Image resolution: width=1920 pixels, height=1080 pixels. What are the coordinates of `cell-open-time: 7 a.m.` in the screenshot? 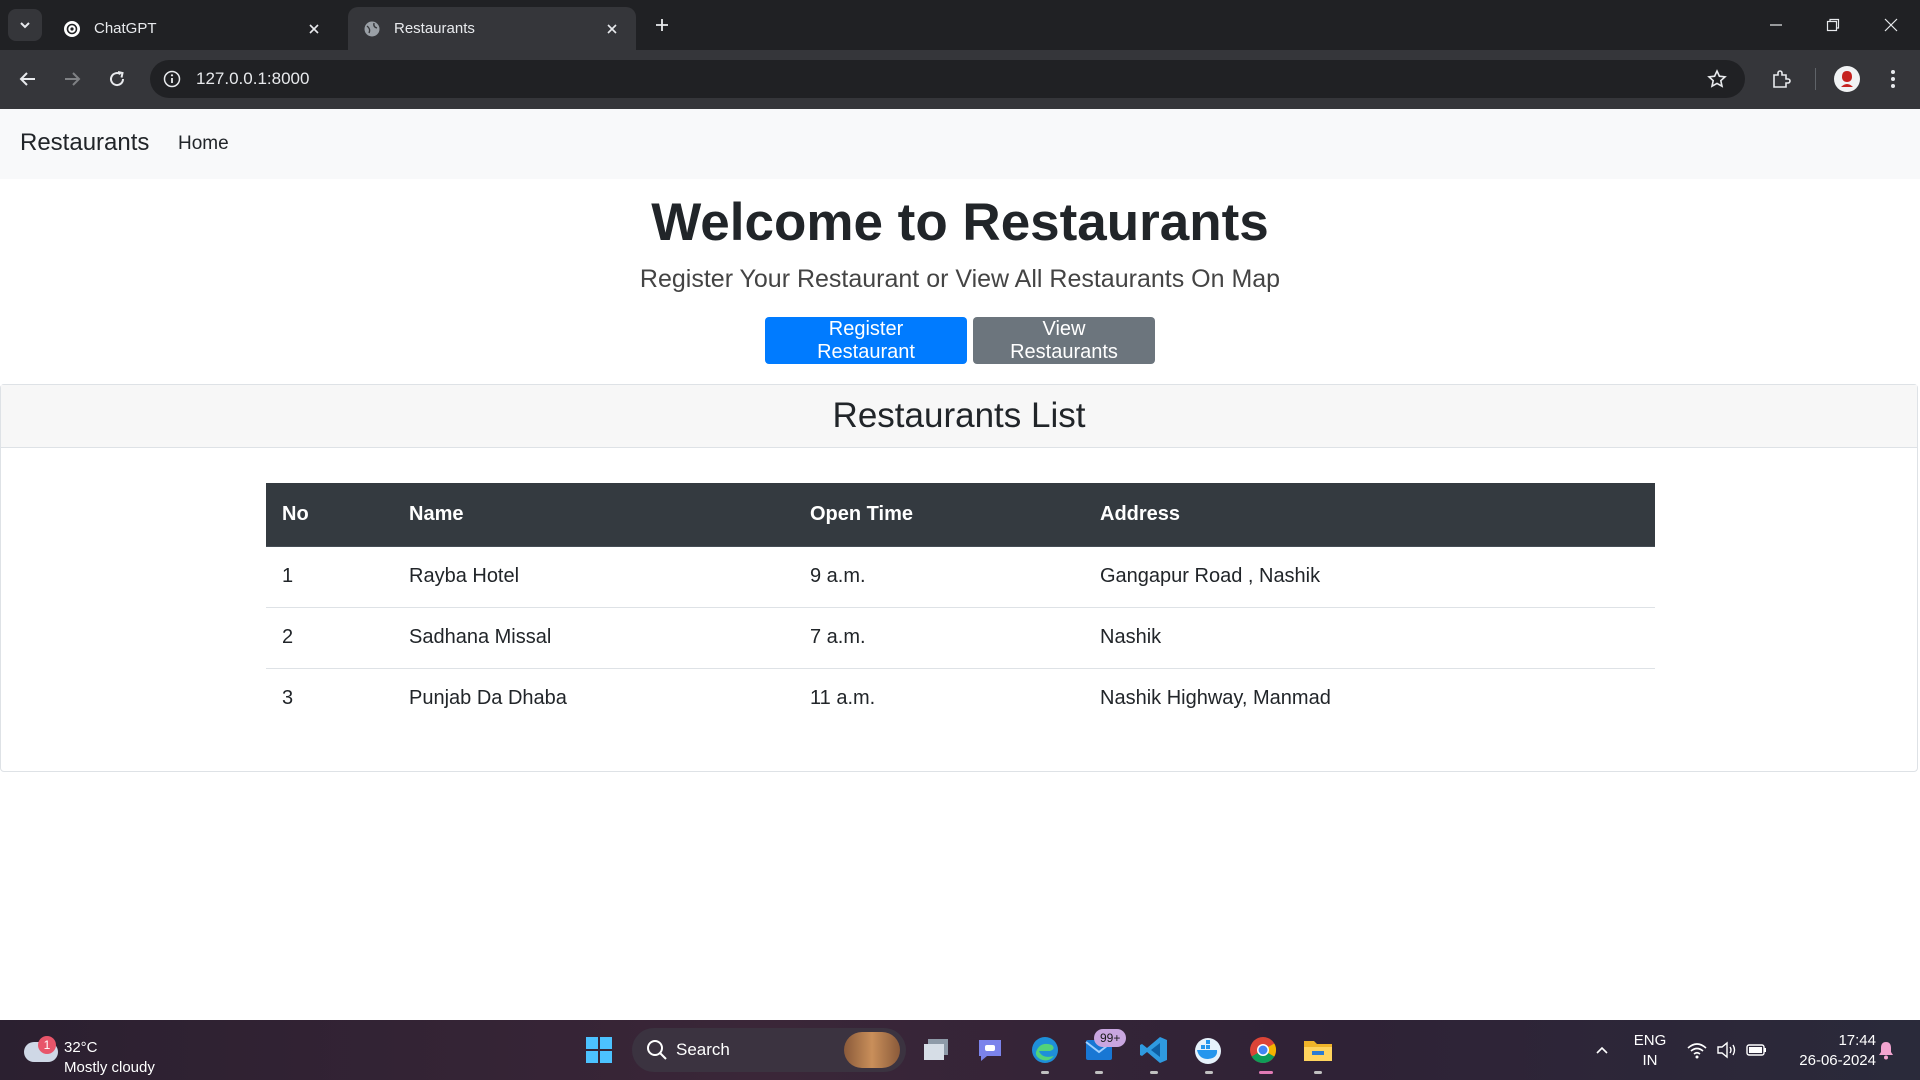 It's located at (939, 637).